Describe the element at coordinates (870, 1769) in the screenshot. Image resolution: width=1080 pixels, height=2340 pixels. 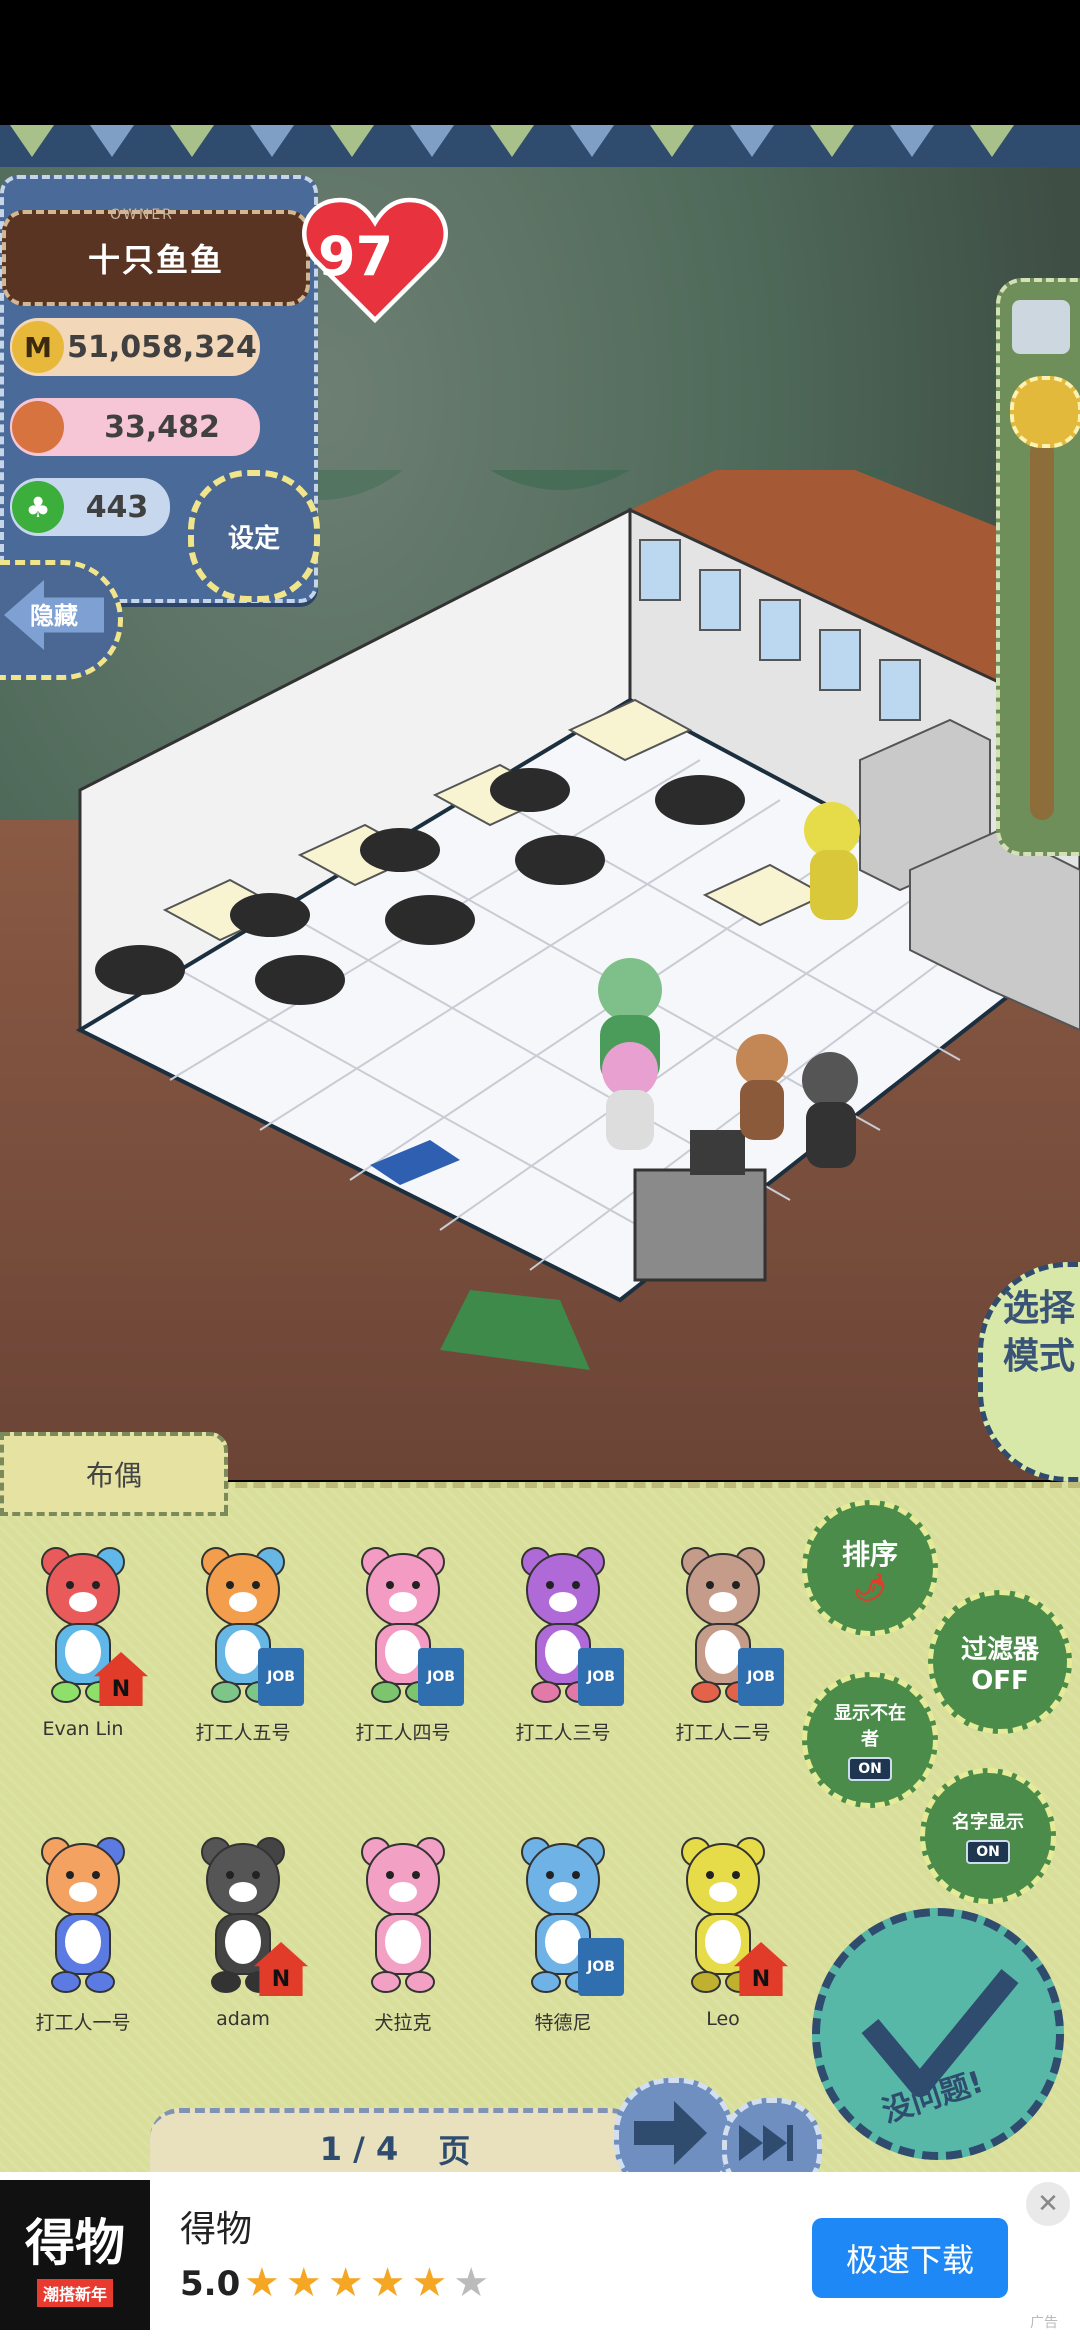
I see `show-absent-state: ON` at that location.